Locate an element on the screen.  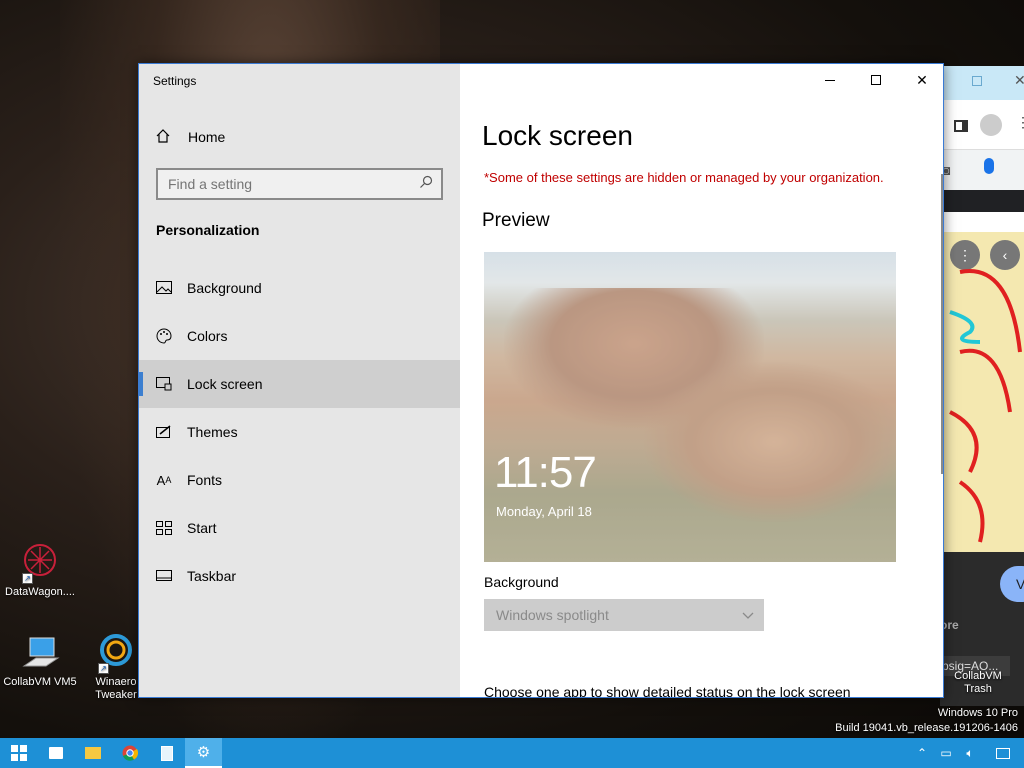
search-icon is located at coordinates (426, 184).